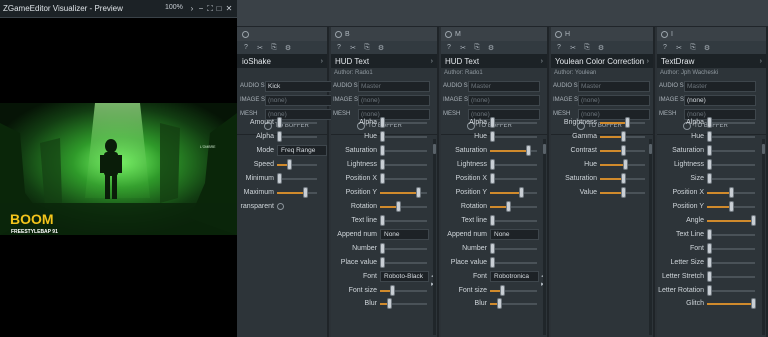 The width and height of the screenshot is (768, 337). Describe the element at coordinates (404, 276) in the screenshot. I see `font-select: Roboto-Black` at that location.